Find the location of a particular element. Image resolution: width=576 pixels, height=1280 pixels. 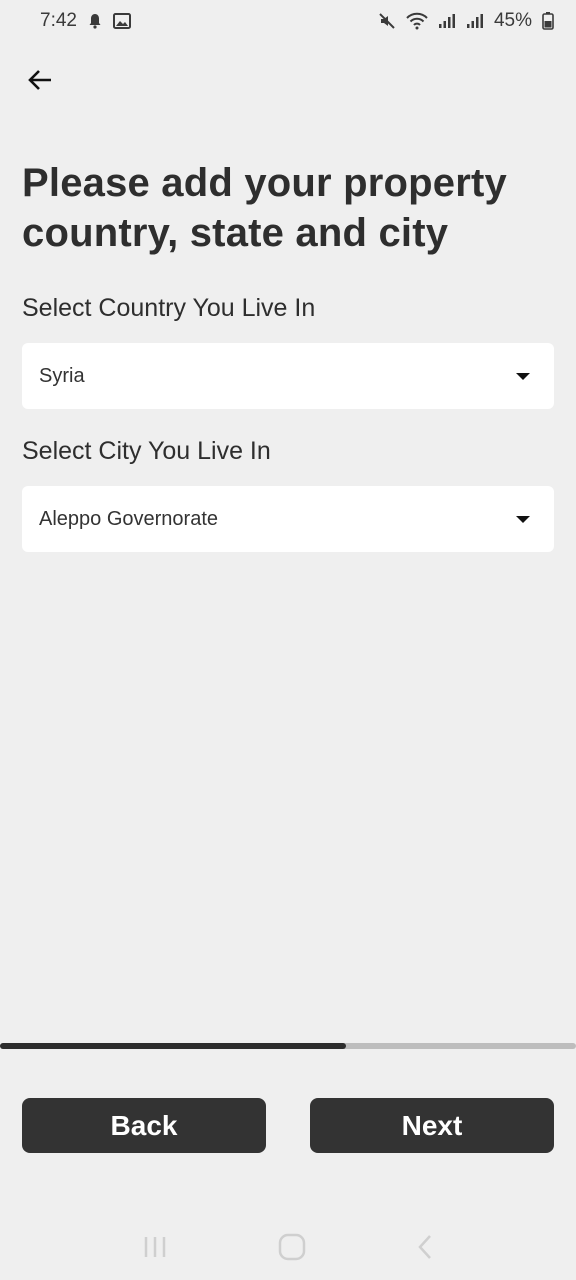

battery-percent: 45% is located at coordinates (512, 20).